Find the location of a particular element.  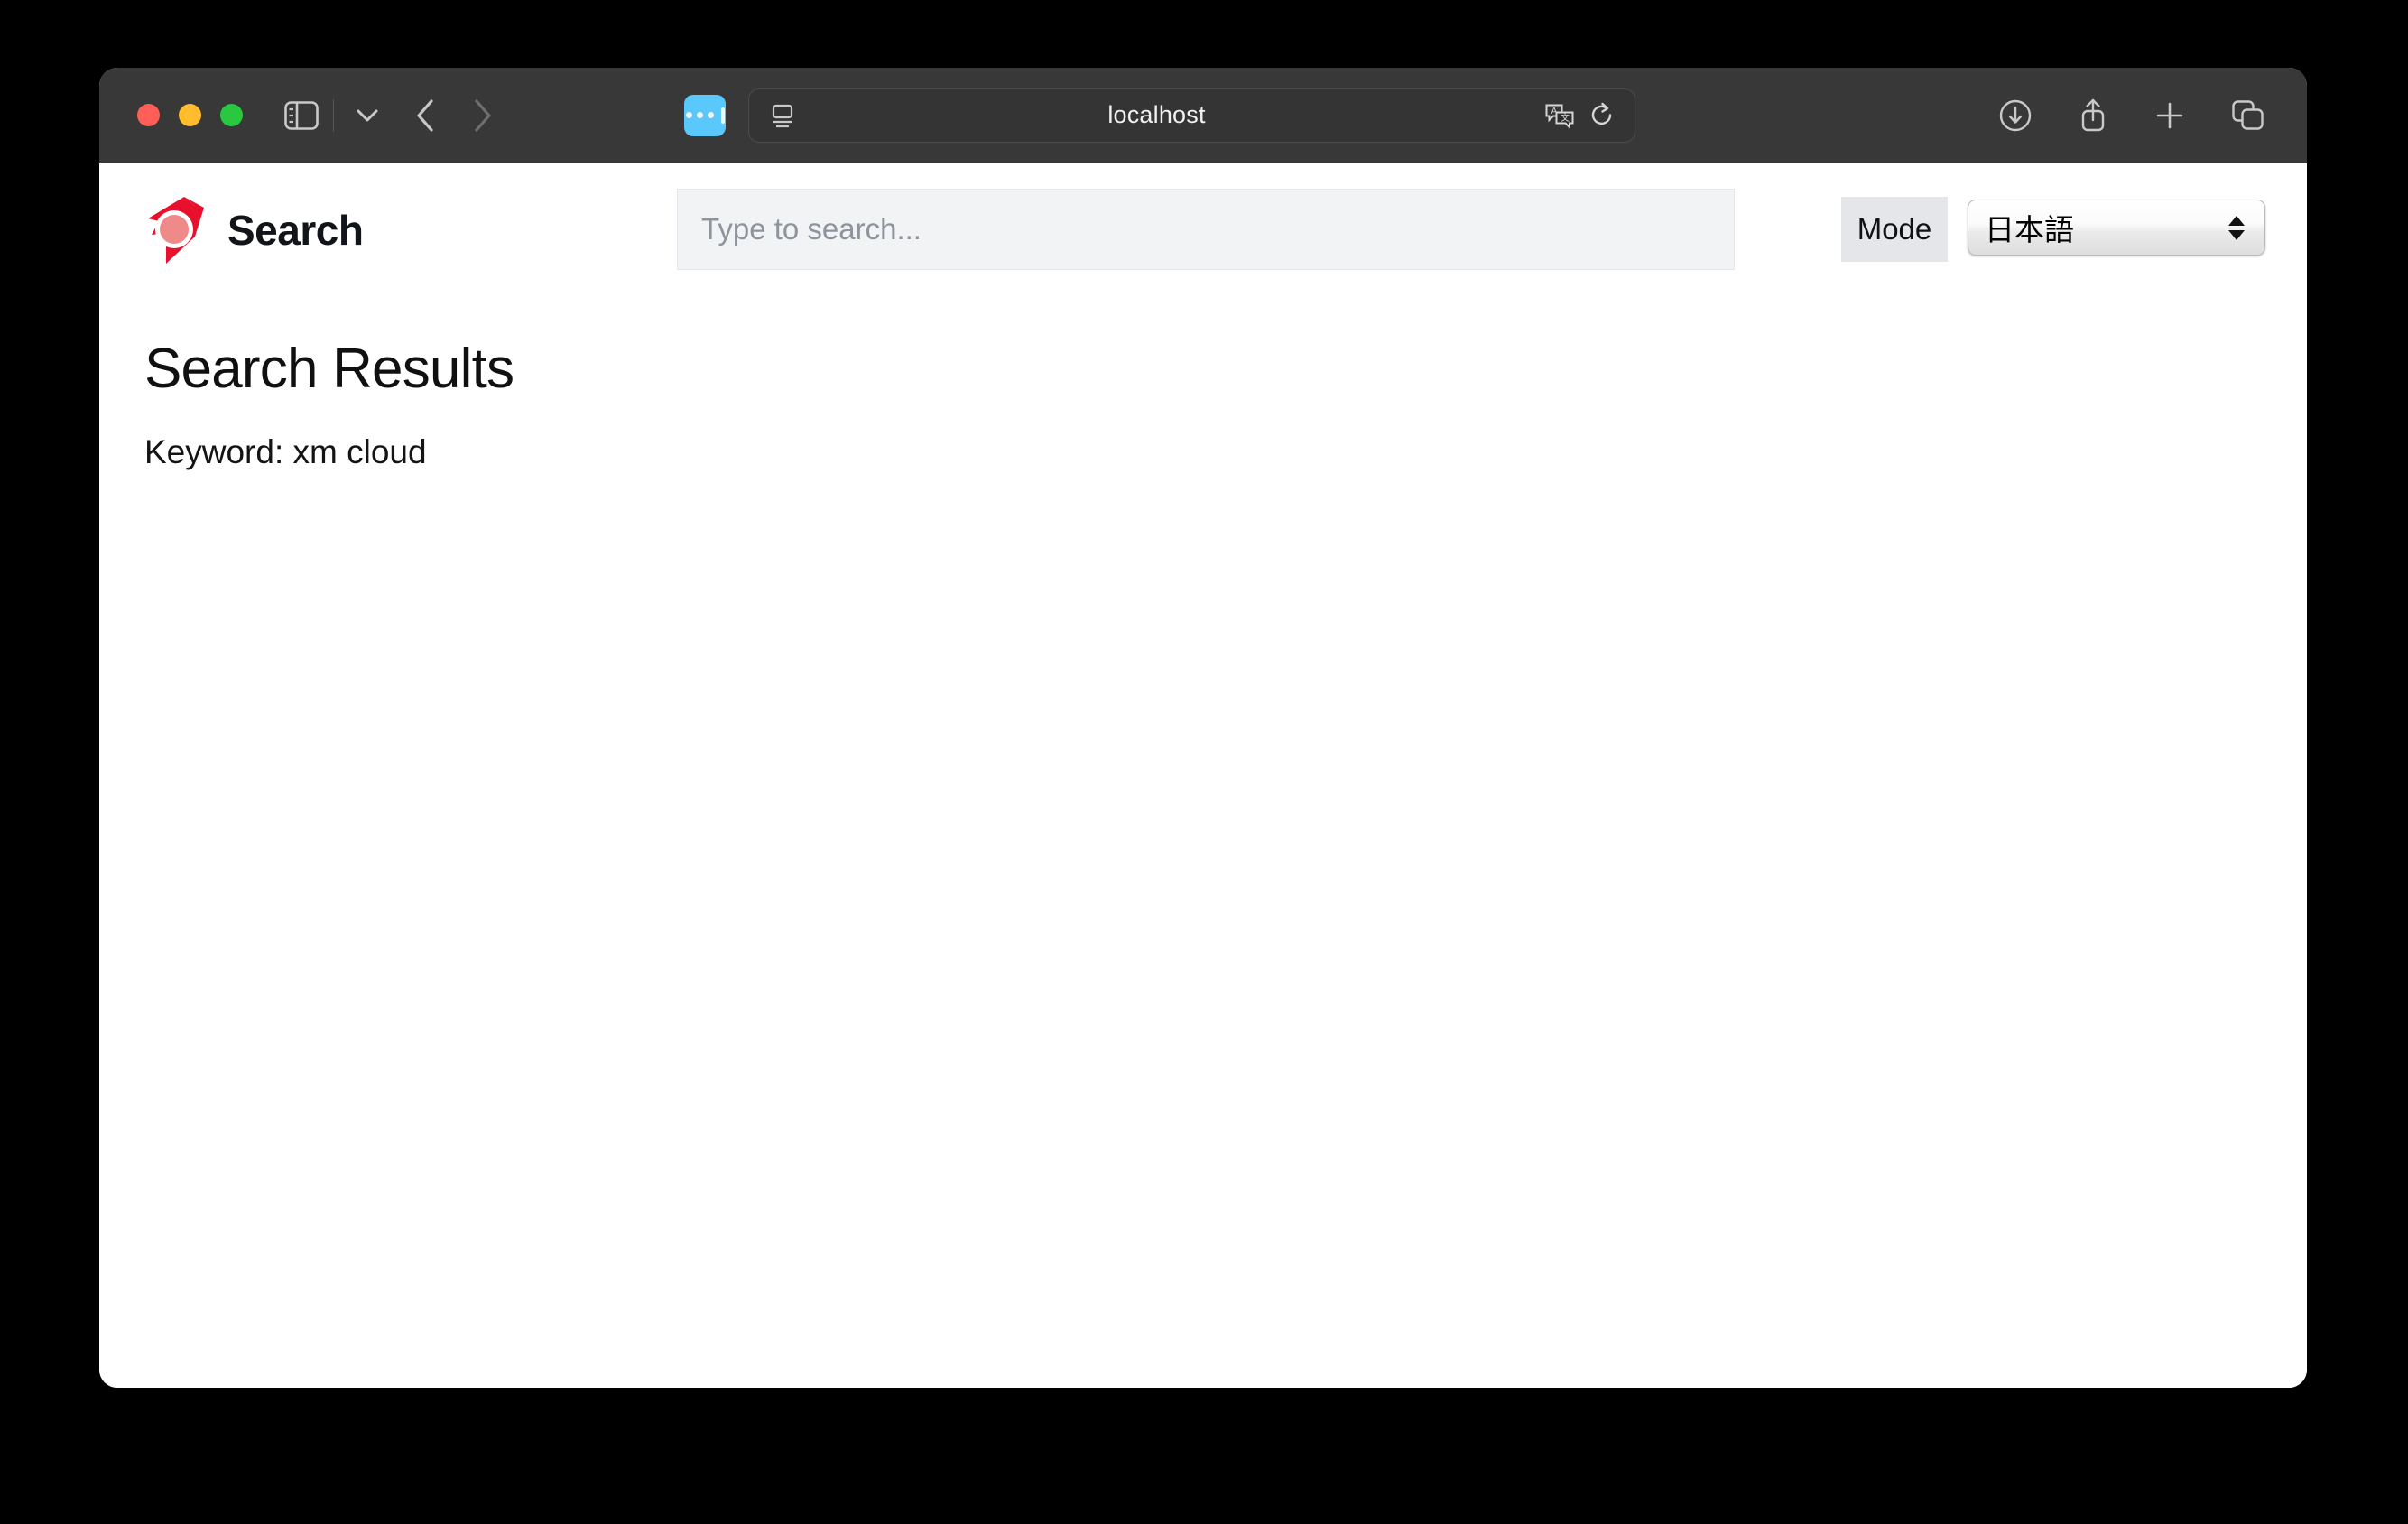

arrow-down-icon is located at coordinates (2237, 235).